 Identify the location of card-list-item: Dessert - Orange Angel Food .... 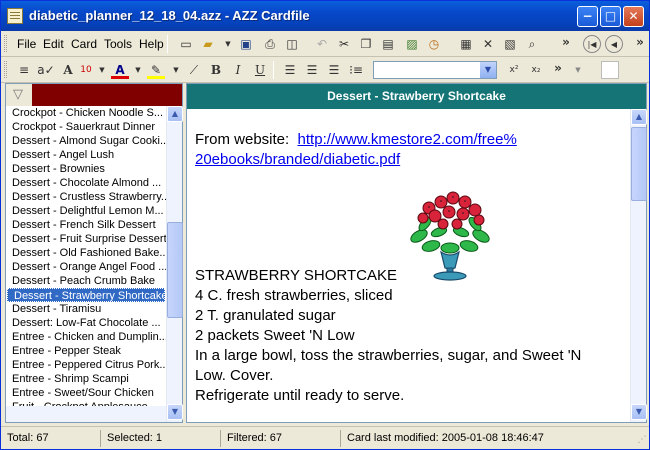
(86, 267).